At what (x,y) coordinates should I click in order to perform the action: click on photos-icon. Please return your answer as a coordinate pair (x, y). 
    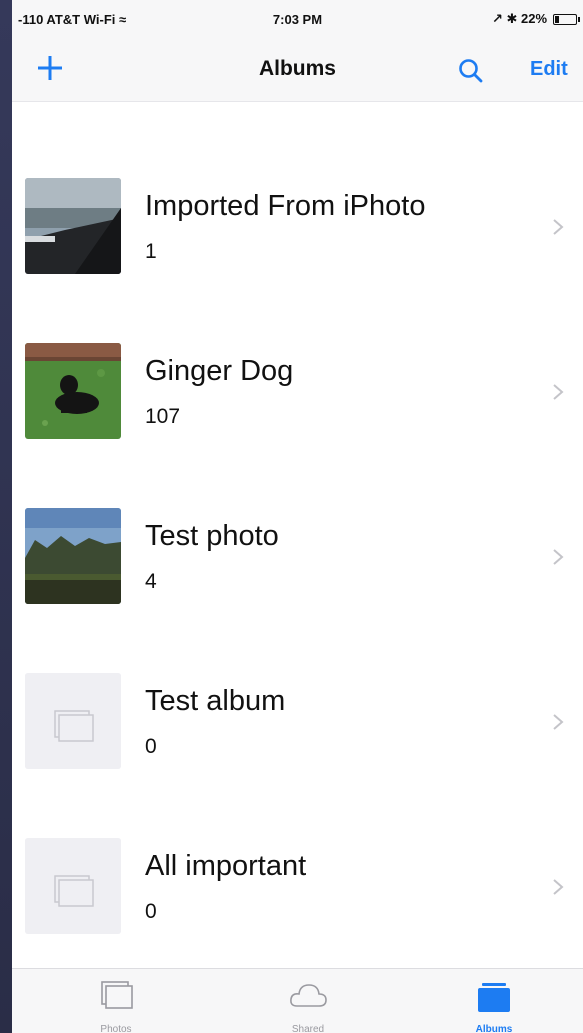
    Looking at the image, I should click on (117, 995).